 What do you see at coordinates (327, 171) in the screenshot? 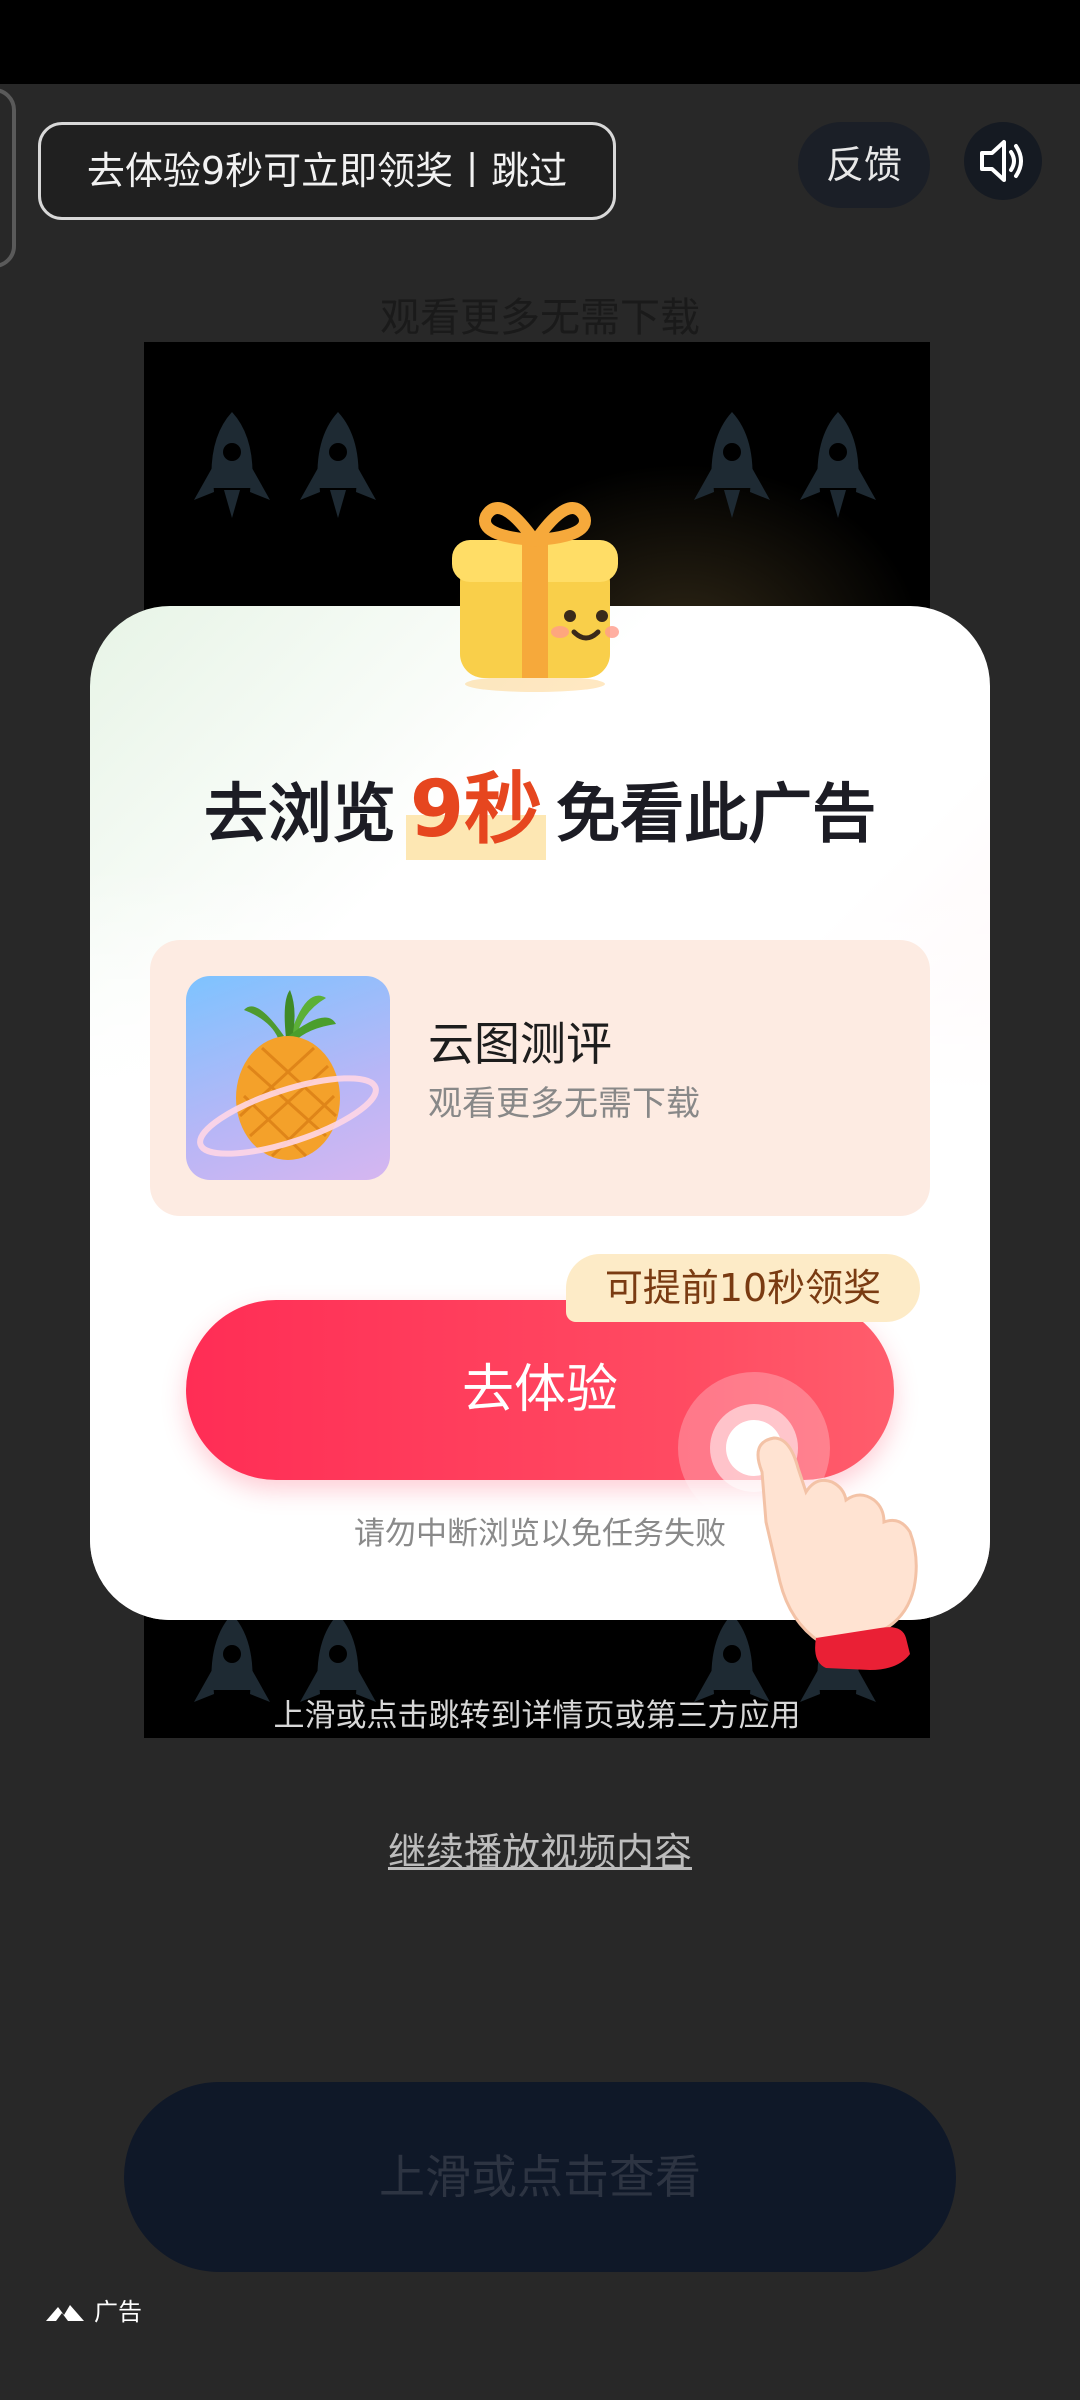
I see `skip-button: 去体验9秒可立即领奖丨跳过` at bounding box center [327, 171].